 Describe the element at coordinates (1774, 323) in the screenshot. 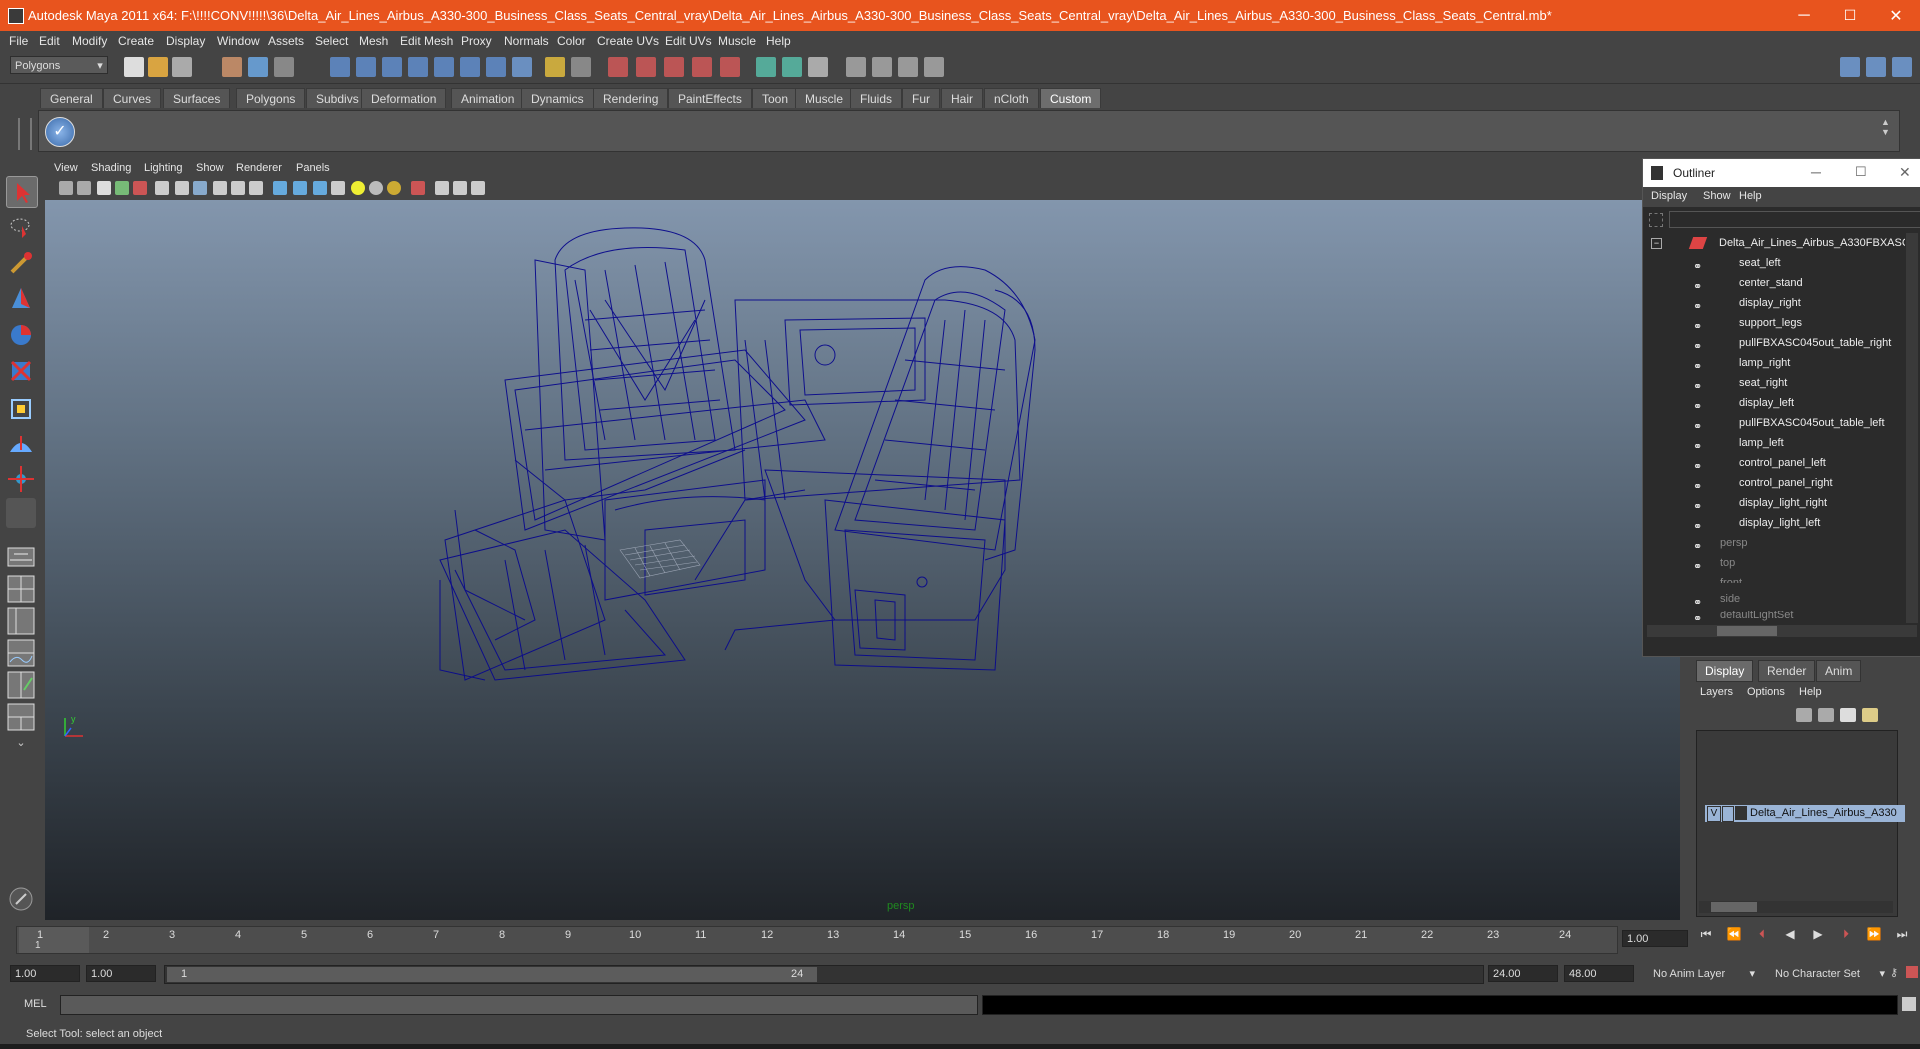

I see `outliner-item-support-legs: ⚭ support_legs` at that location.